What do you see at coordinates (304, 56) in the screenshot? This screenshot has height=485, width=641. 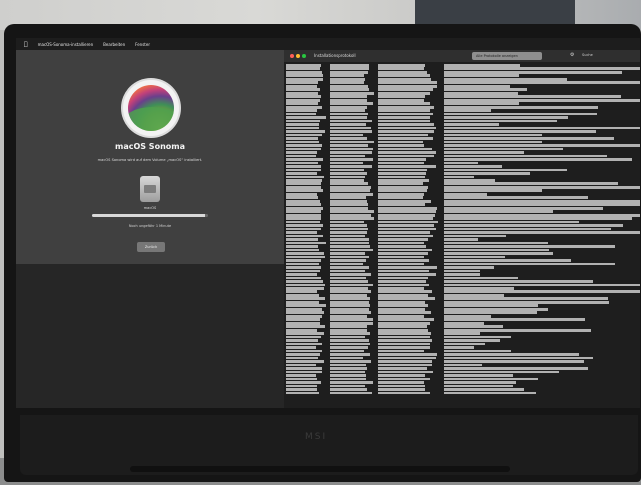 I see `zoom-window-button` at bounding box center [304, 56].